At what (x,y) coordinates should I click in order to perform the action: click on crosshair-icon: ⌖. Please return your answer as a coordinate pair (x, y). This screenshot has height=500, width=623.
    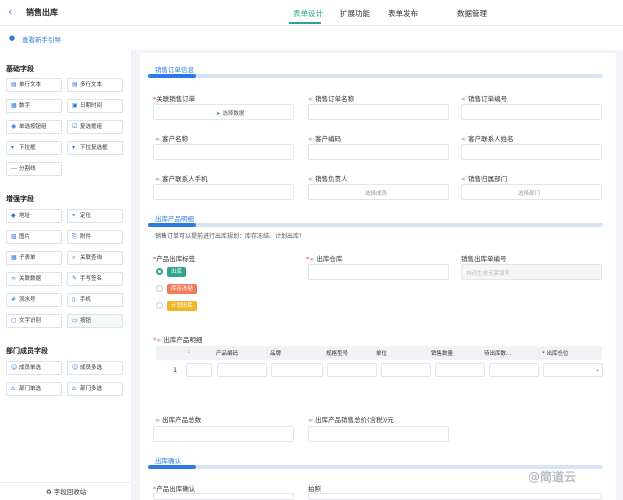
    Looking at the image, I should click on (74, 215).